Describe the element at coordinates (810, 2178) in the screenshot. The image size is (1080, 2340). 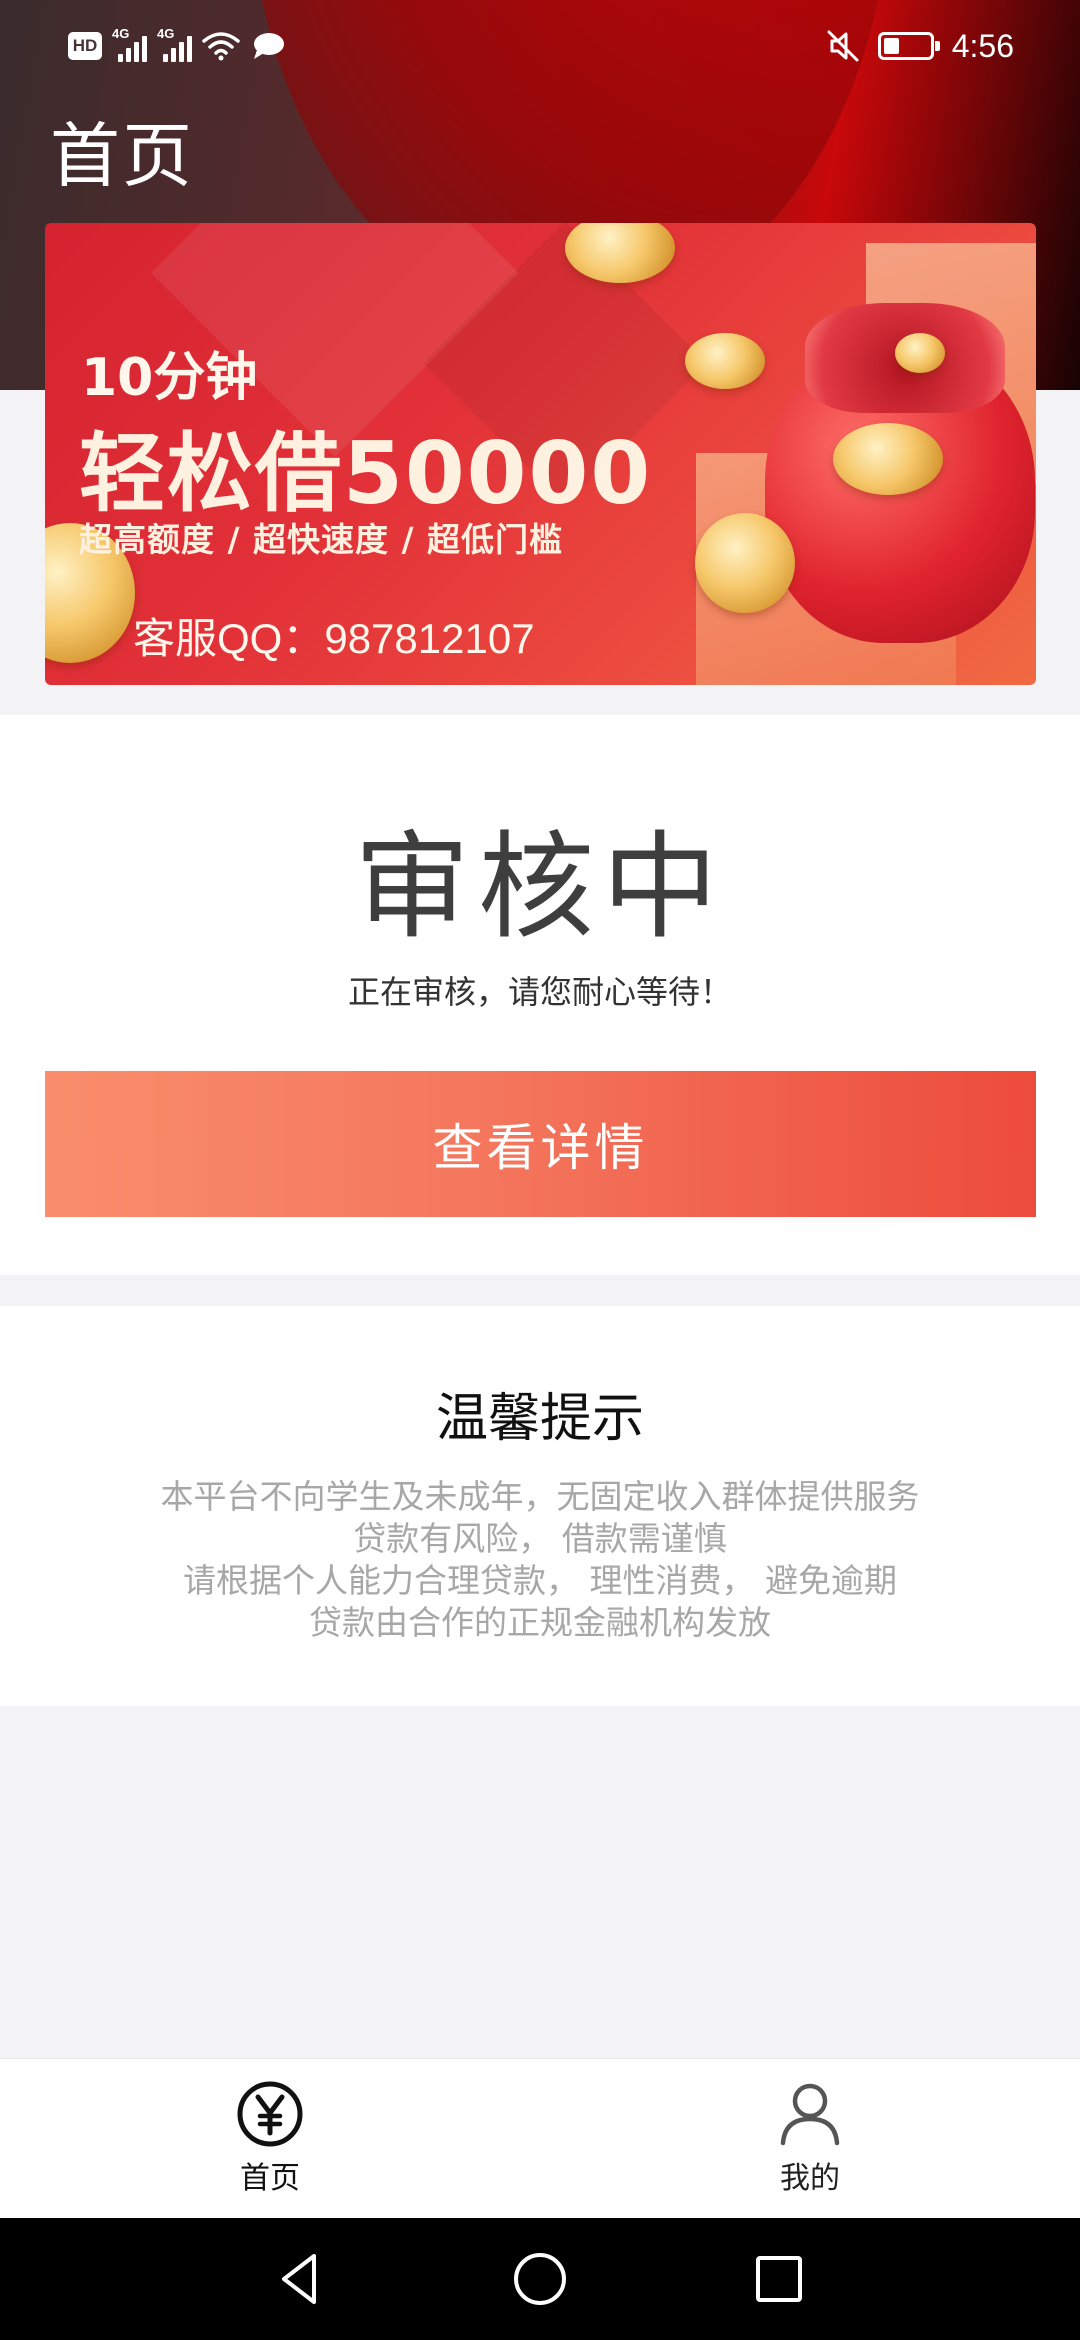
I see `tab-mine-label: 我的` at that location.